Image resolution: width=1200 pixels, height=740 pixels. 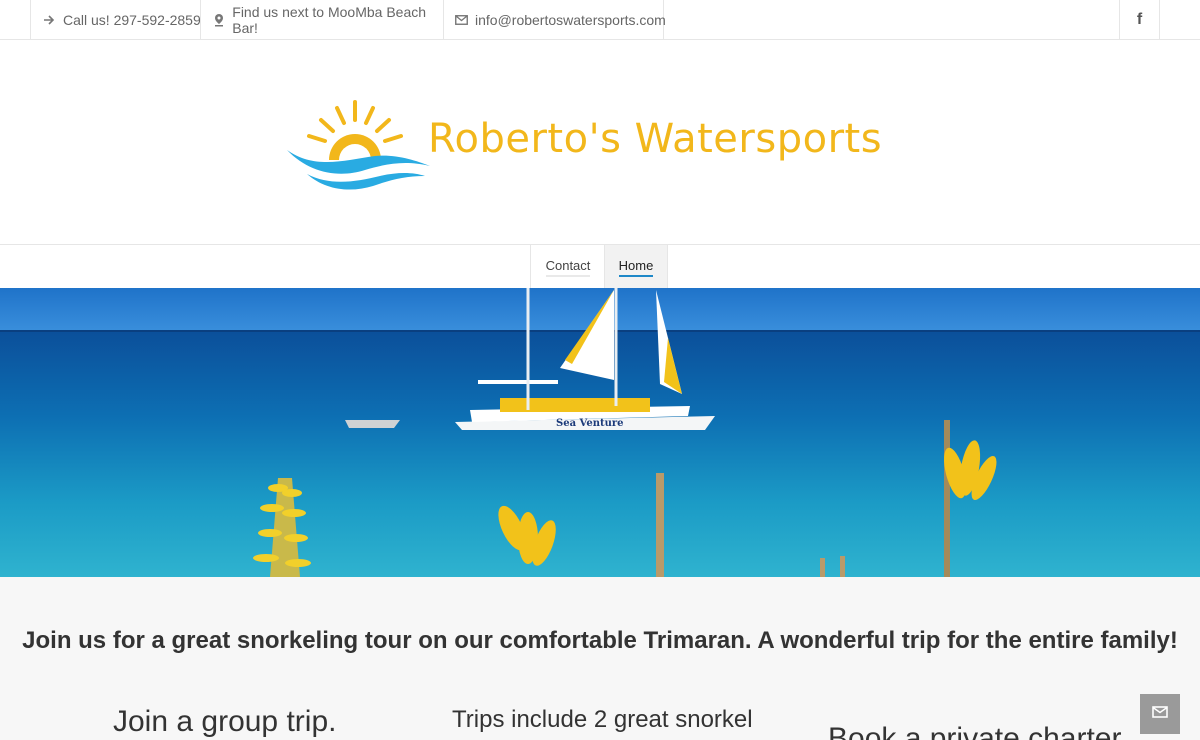 What do you see at coordinates (655, 139) in the screenshot?
I see `logo-text: Roberto's Watersports` at bounding box center [655, 139].